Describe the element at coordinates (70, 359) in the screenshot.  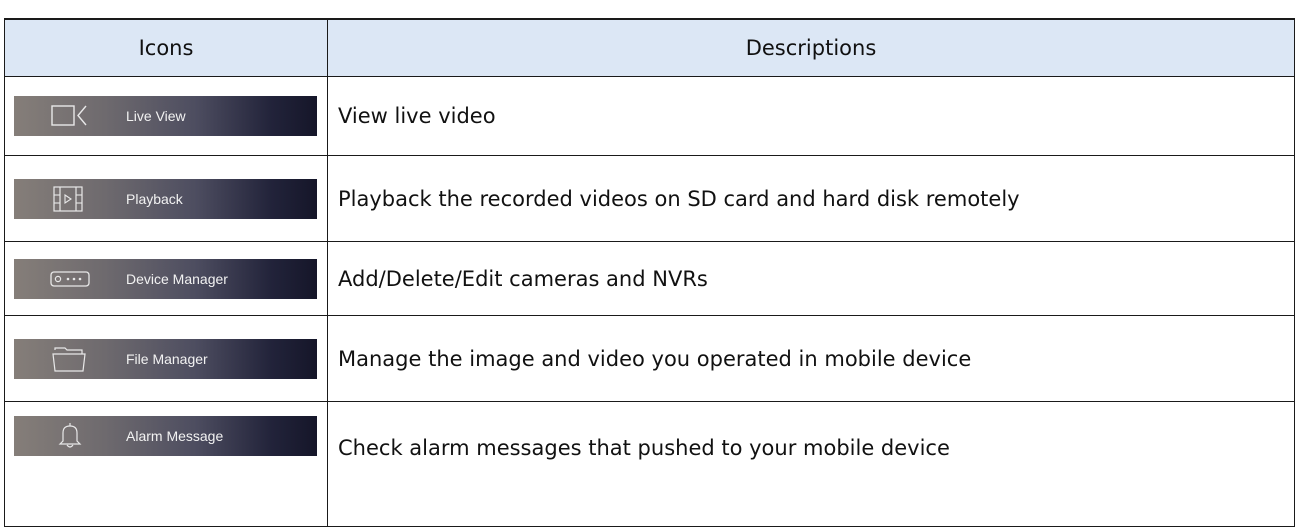
I see `folder-icon` at that location.